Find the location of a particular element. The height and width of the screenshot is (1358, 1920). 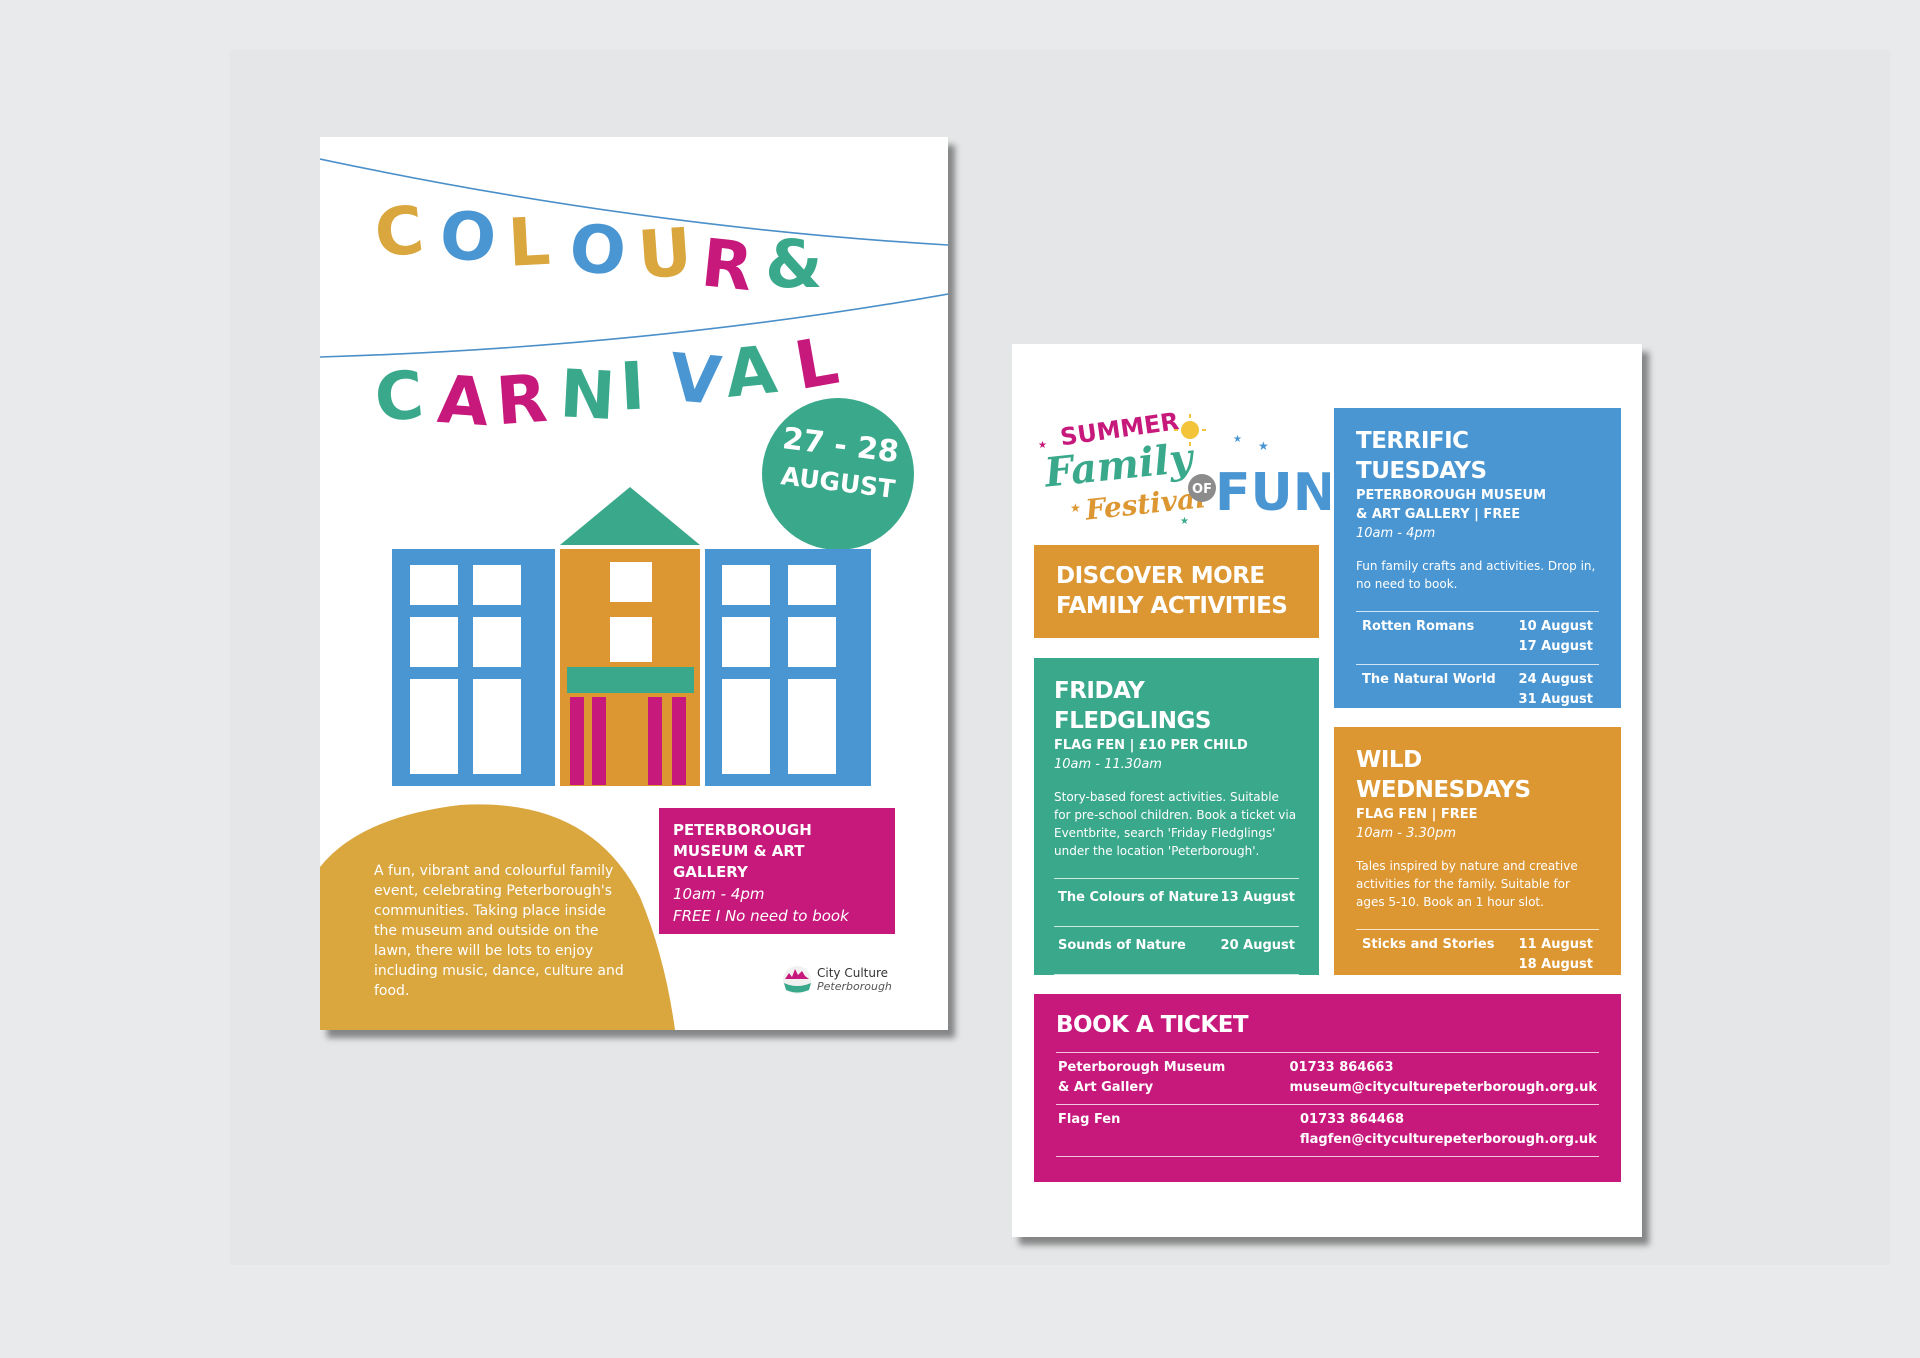

booking-venue: Flag Fen is located at coordinates (1089, 1119).